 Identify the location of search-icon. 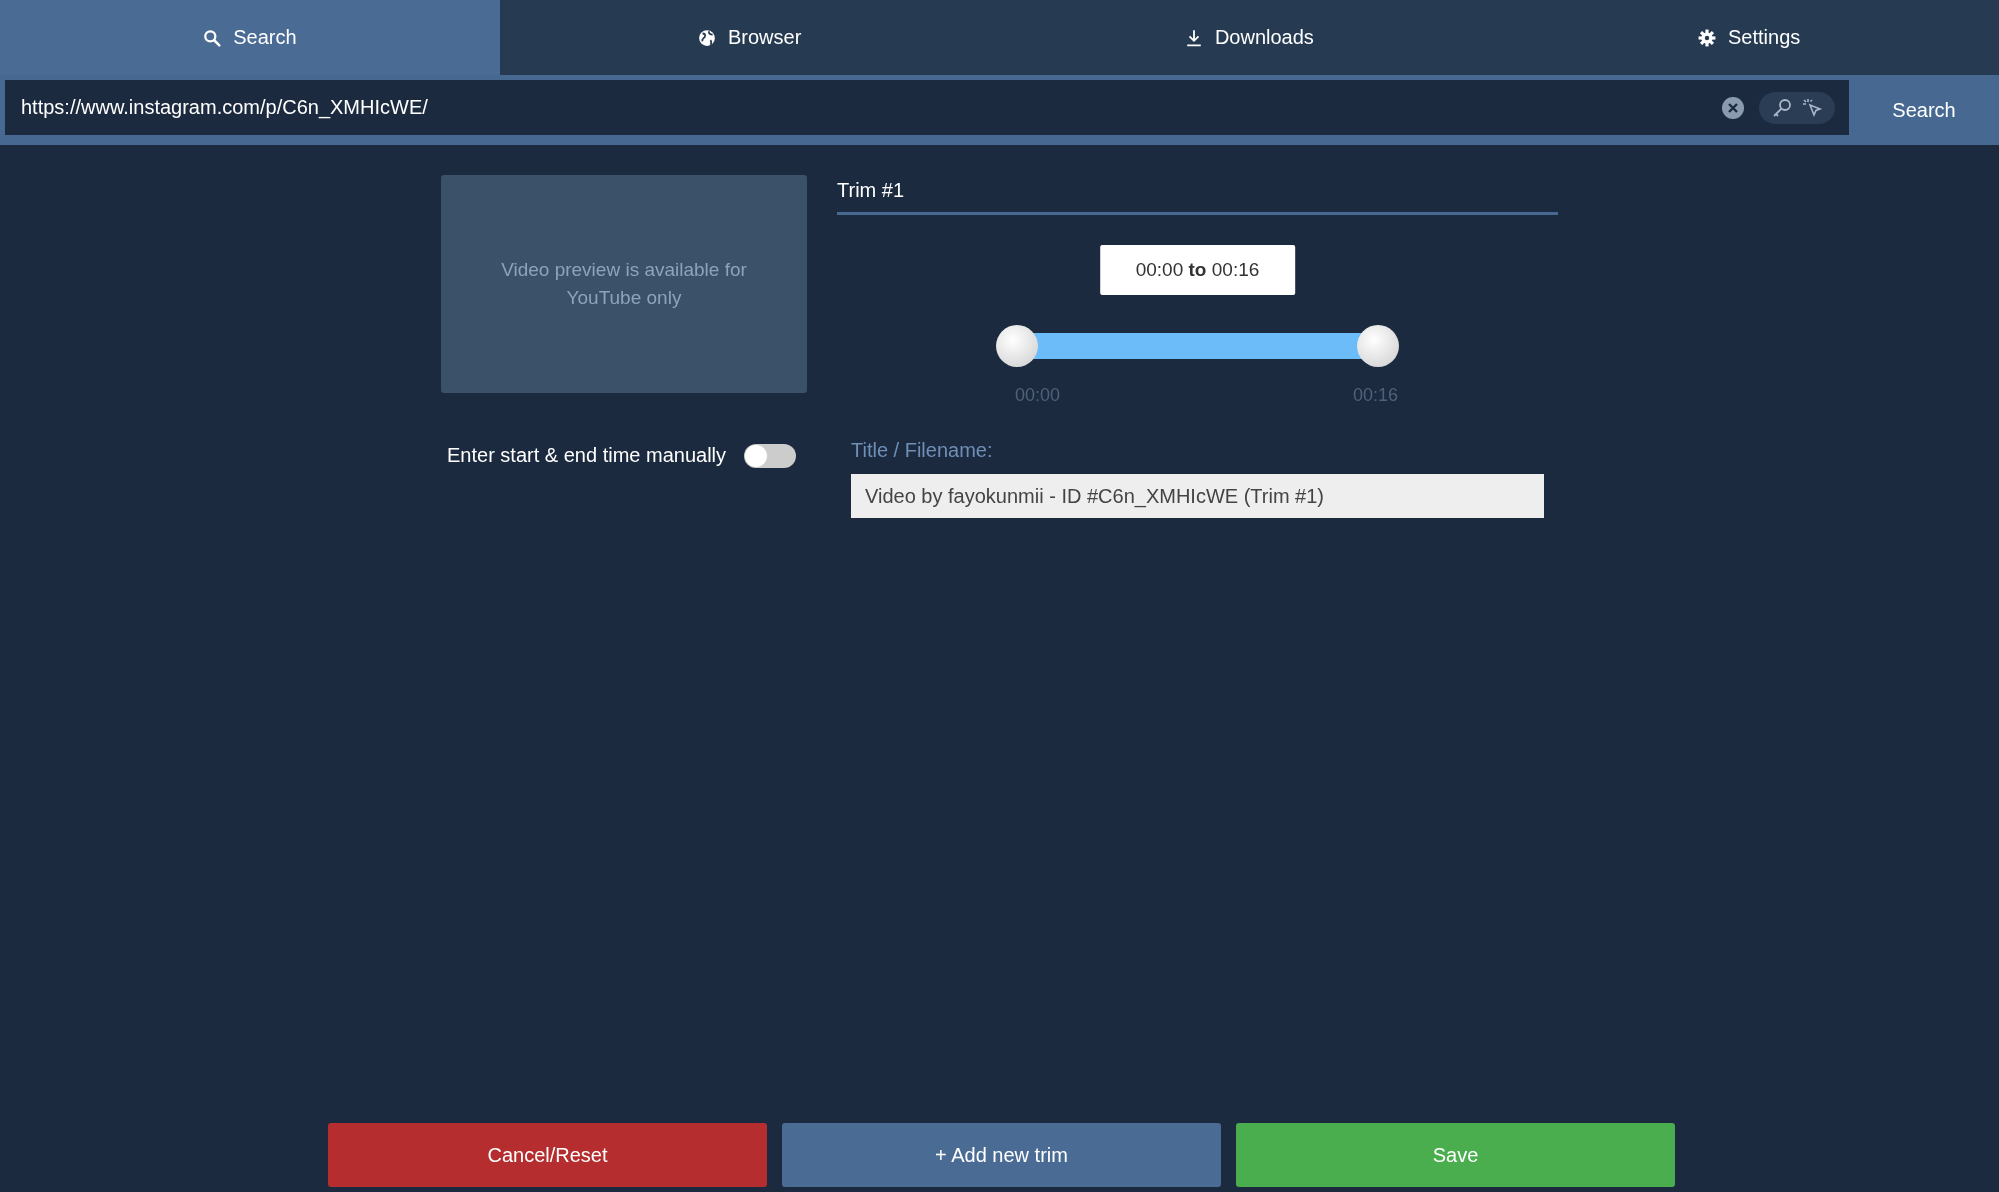
(212, 37).